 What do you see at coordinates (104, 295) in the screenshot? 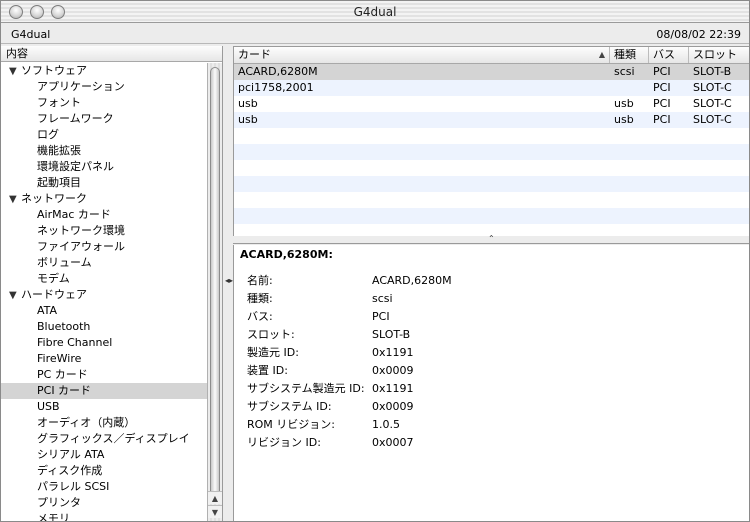
I see `tree-group: ▼ ハードウェア` at bounding box center [104, 295].